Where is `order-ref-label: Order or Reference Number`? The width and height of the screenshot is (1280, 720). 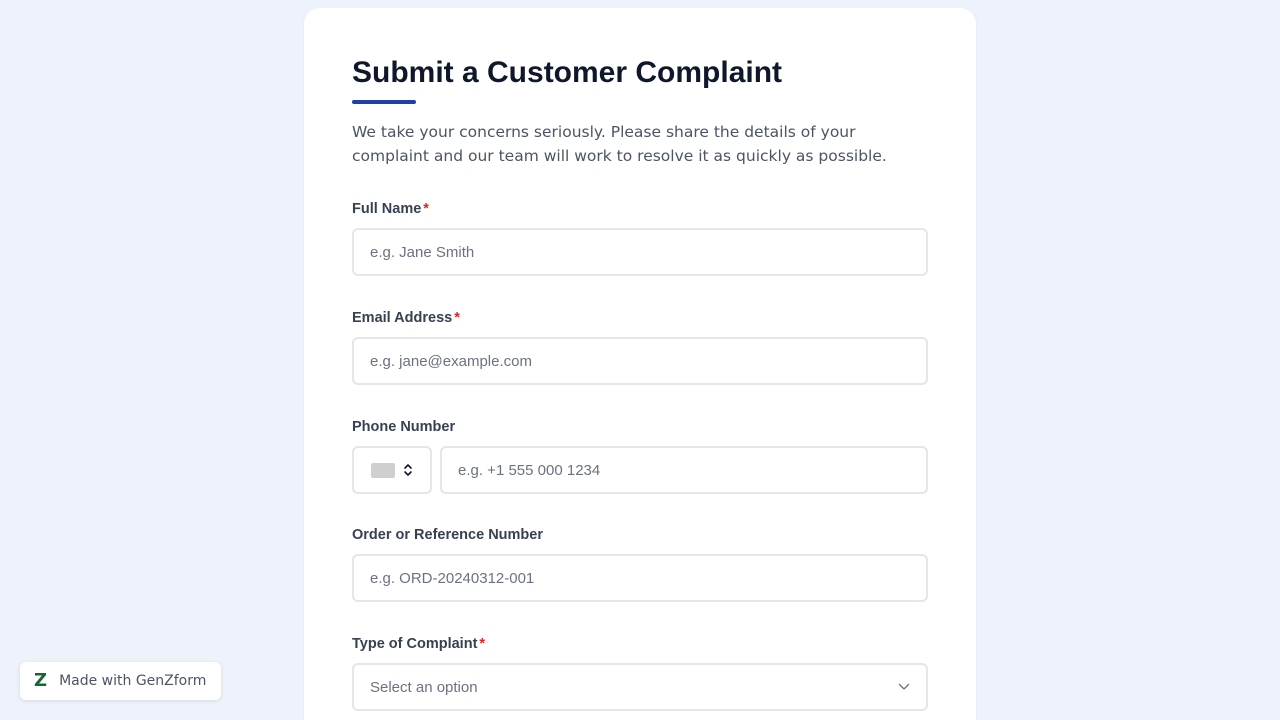
order-ref-label: Order or Reference Number is located at coordinates (447, 535).